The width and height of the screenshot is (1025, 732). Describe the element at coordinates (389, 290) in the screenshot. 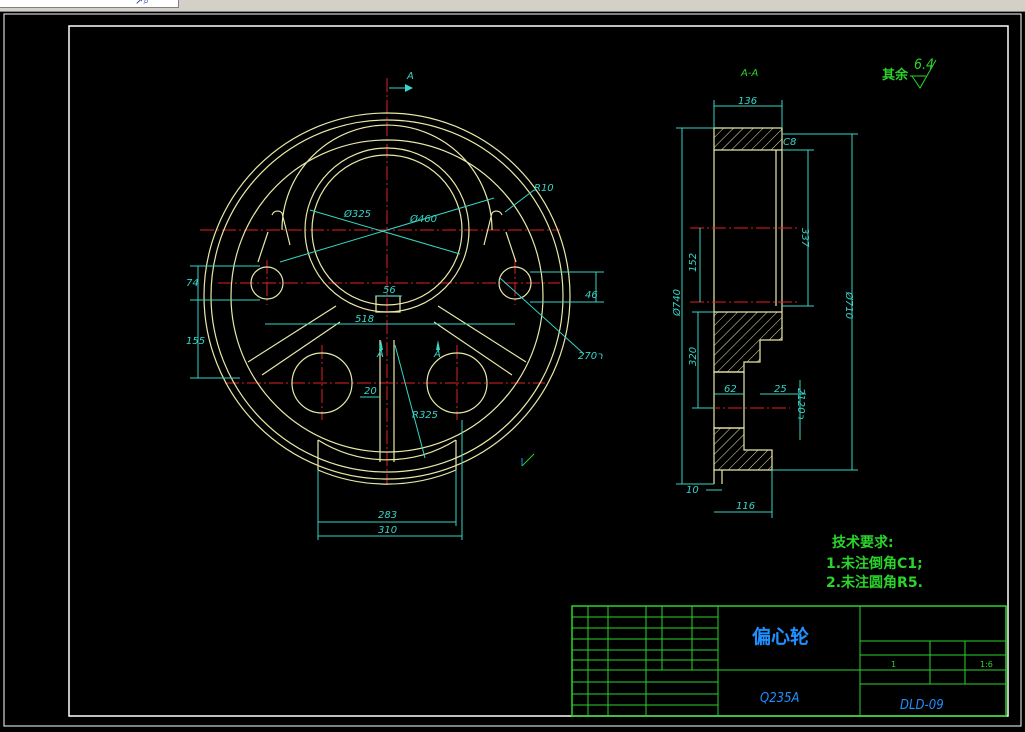

I see `dim-56: 56` at that location.